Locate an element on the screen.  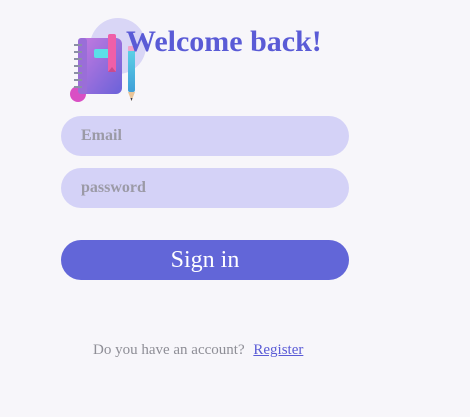
sign-in-button: Sign in is located at coordinates (205, 260).